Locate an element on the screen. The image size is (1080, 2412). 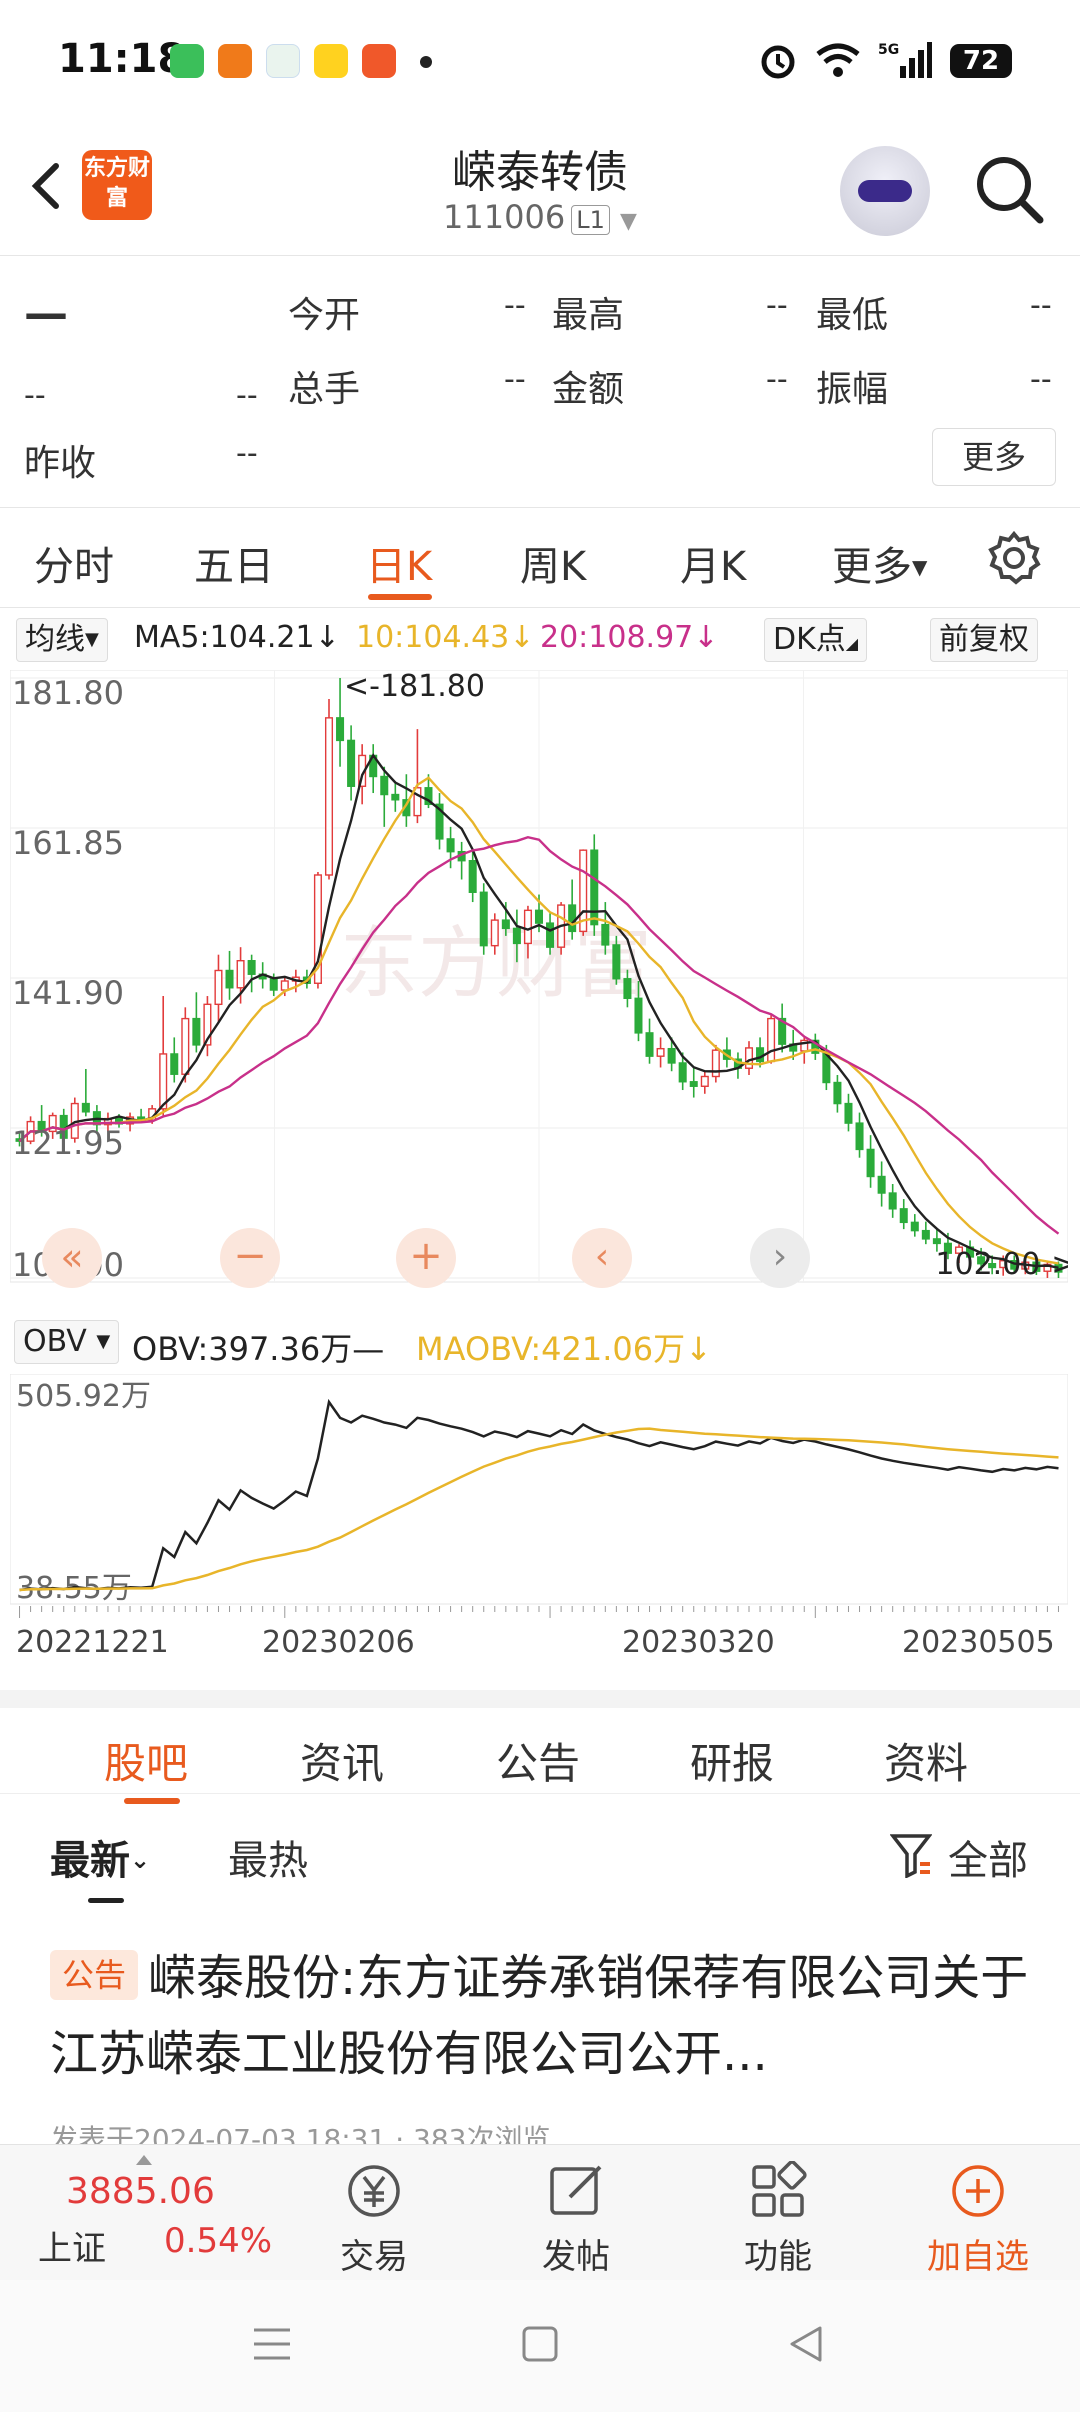
y-tick-label: 161.85 is located at coordinates (68, 843).